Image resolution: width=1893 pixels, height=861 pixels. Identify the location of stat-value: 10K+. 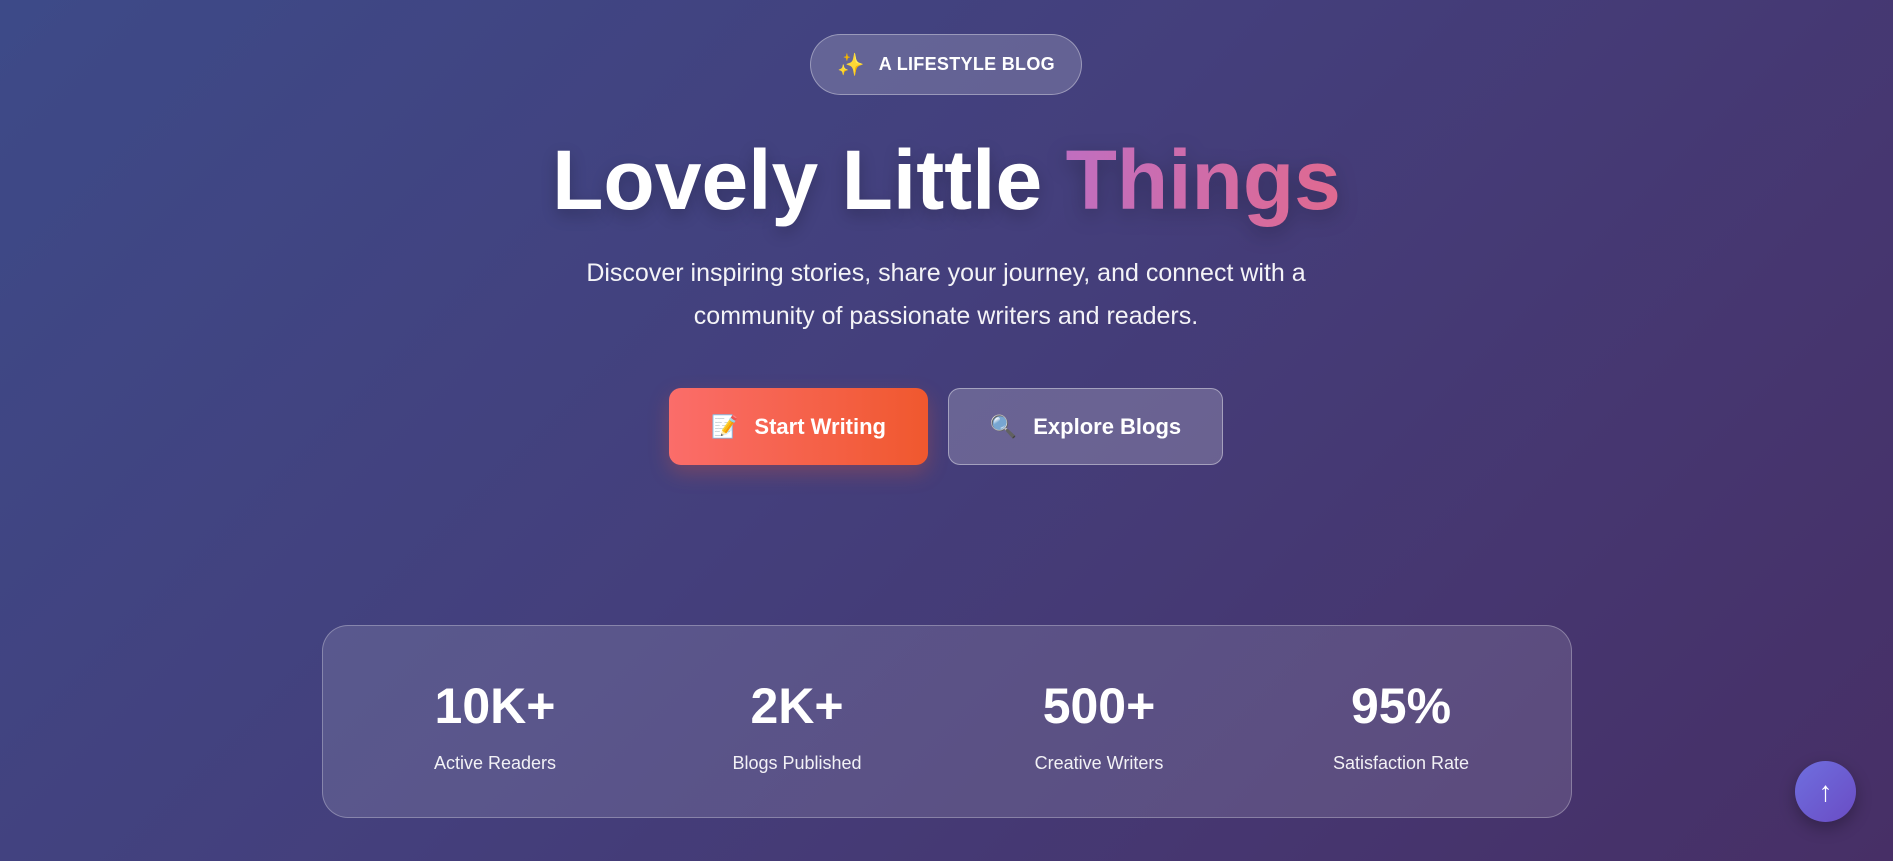
(495, 706).